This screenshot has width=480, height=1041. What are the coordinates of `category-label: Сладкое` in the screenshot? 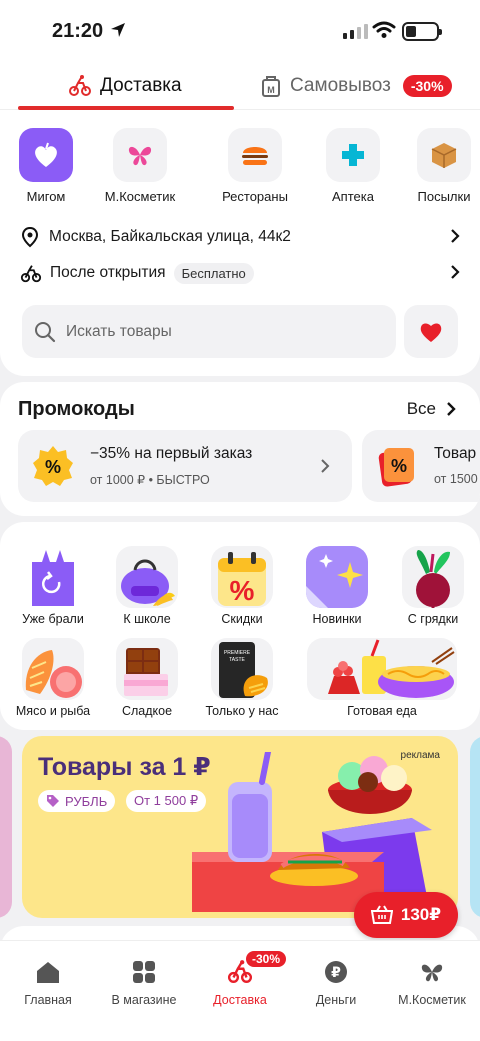 It's located at (147, 711).